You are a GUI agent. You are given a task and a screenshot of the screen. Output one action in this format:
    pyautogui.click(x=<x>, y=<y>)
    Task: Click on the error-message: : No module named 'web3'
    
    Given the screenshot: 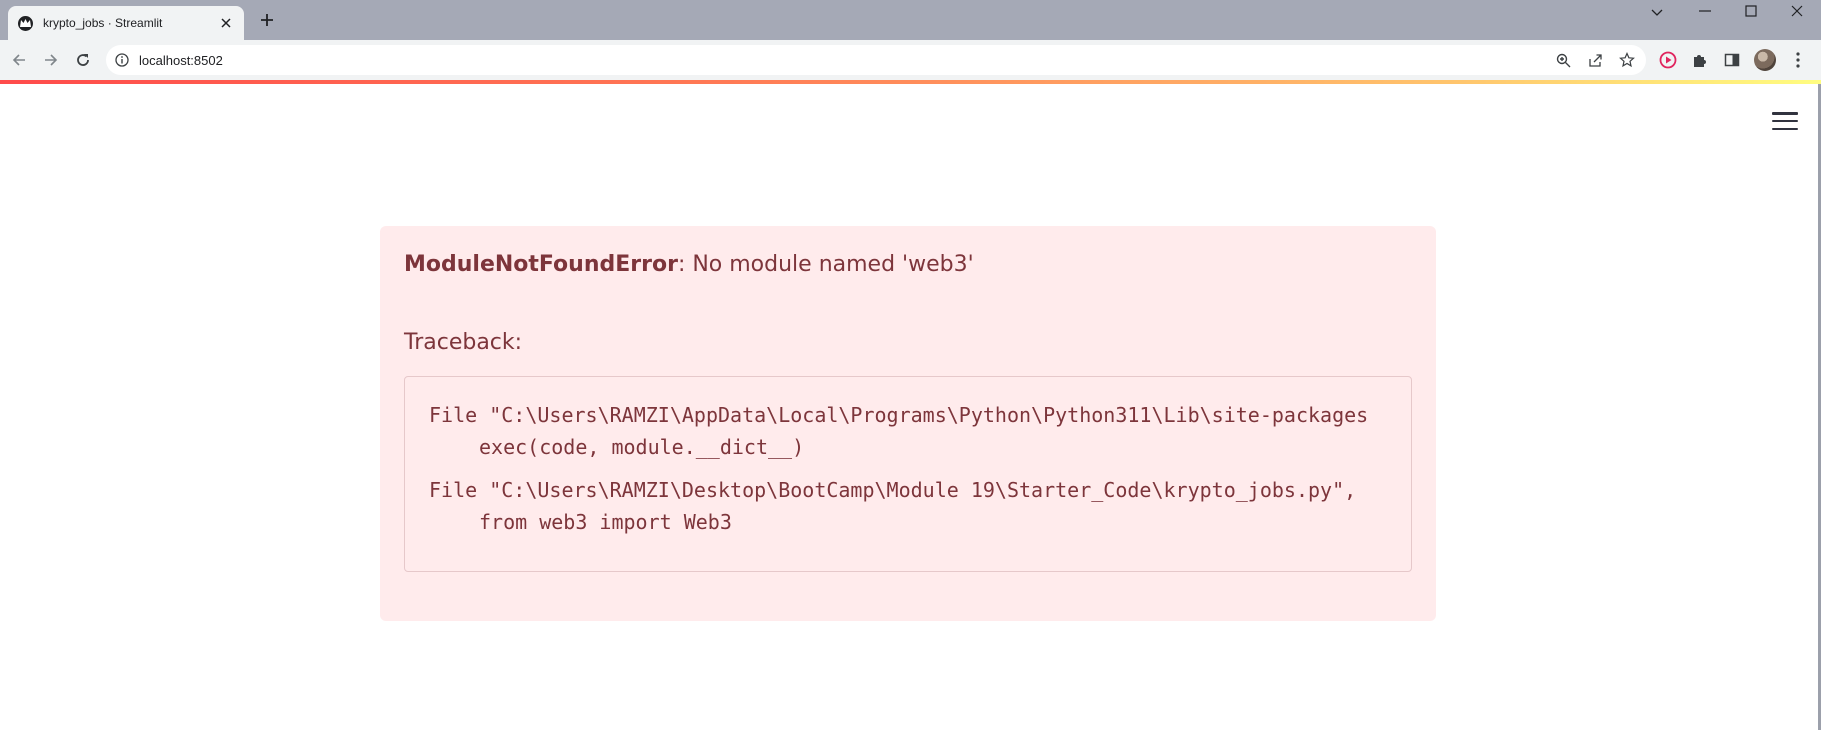 What is the action you would take?
    pyautogui.click(x=825, y=264)
    